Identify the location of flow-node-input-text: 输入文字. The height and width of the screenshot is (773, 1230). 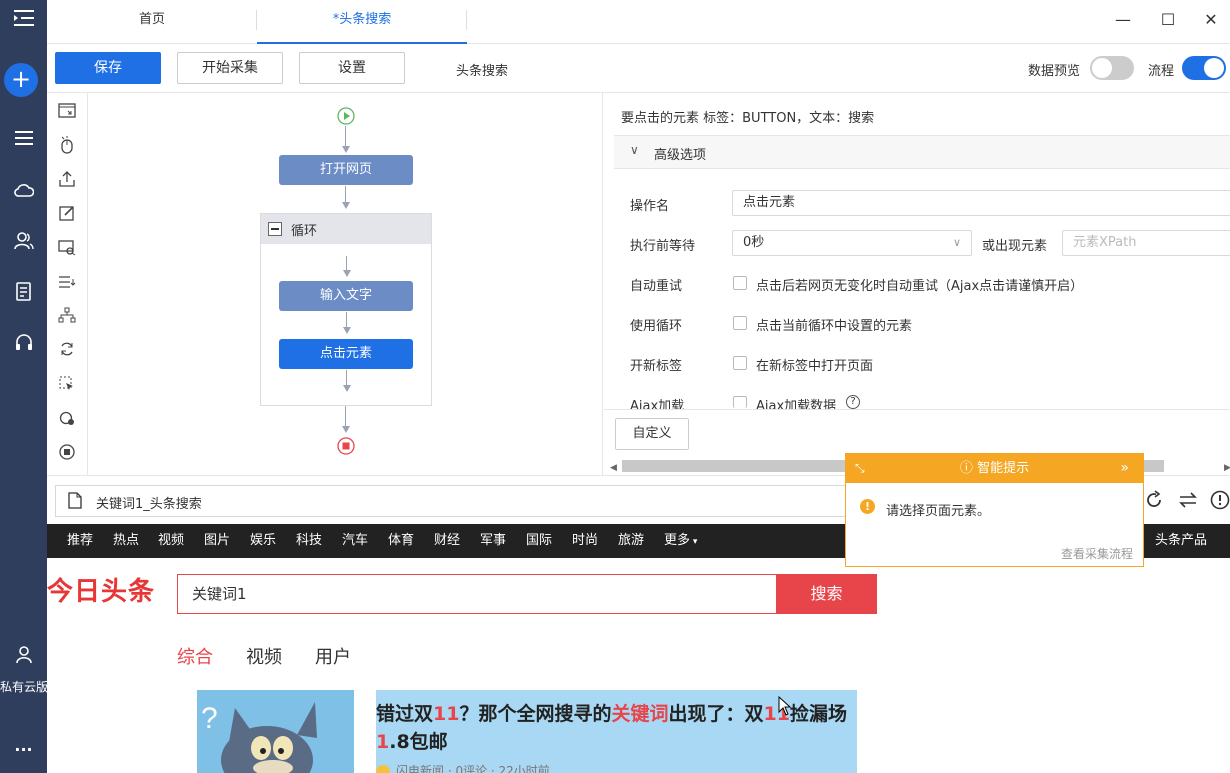
(346, 296).